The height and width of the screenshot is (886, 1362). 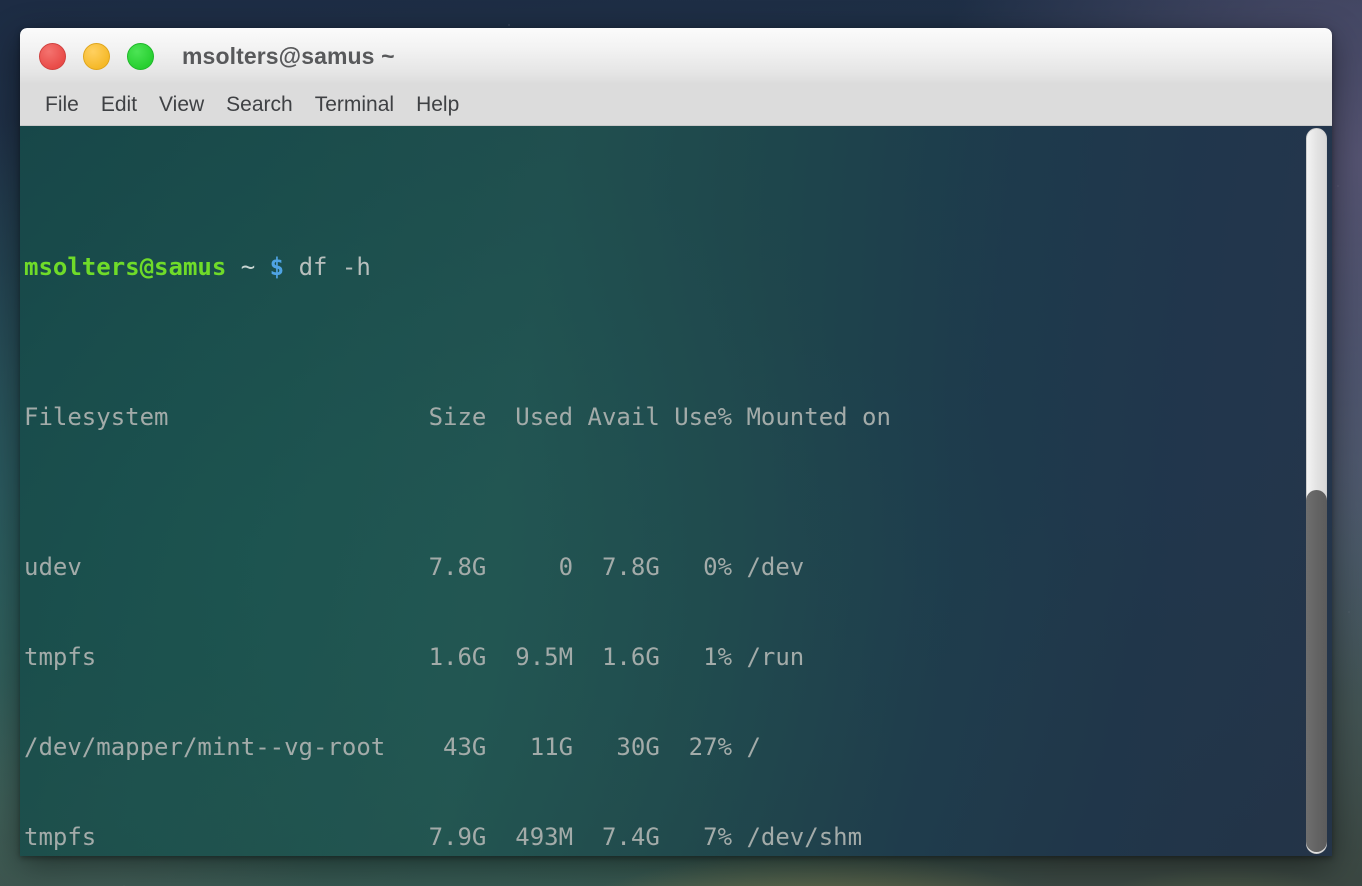 What do you see at coordinates (678, 267) in the screenshot?
I see `terminal-line-command: msolters@samus ~ $ df -h` at bounding box center [678, 267].